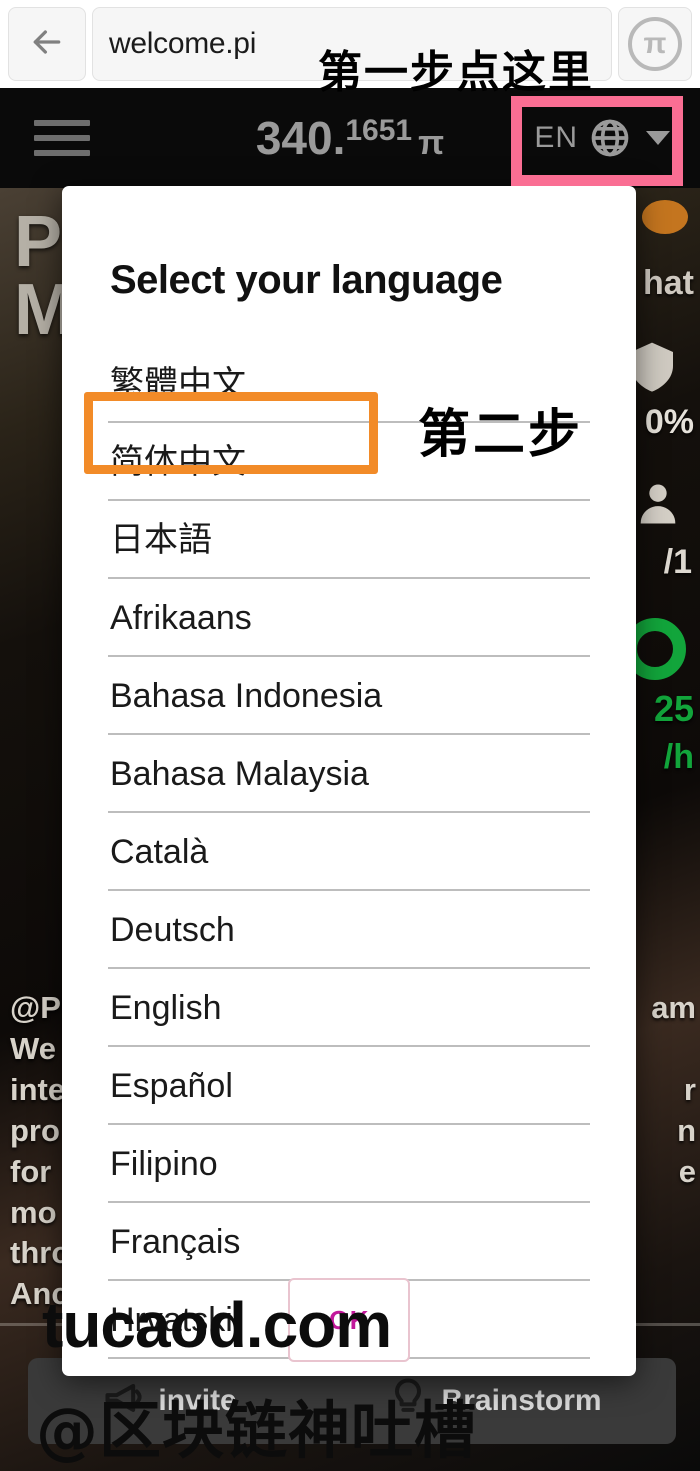  I want to click on background-chat-label: hat, so click(668, 283).